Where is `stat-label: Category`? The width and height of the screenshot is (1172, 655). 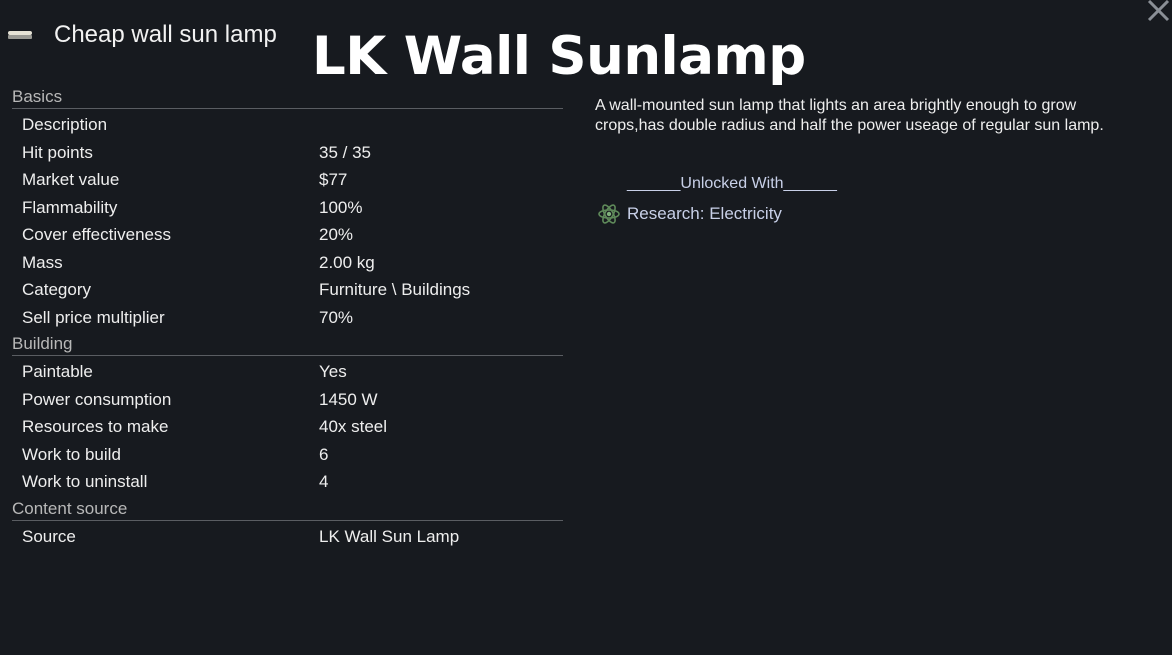
stat-label: Category is located at coordinates (56, 289).